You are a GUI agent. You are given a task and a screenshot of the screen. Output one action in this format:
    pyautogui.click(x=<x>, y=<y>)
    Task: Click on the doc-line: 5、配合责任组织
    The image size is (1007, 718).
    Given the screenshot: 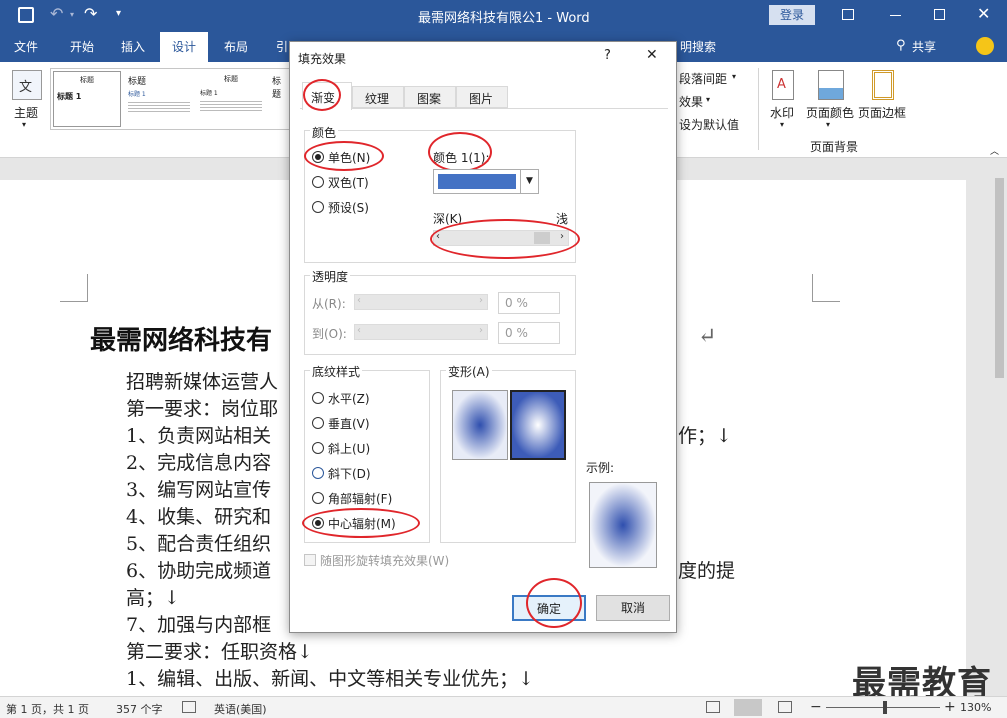 What is the action you would take?
    pyautogui.click(x=198, y=542)
    